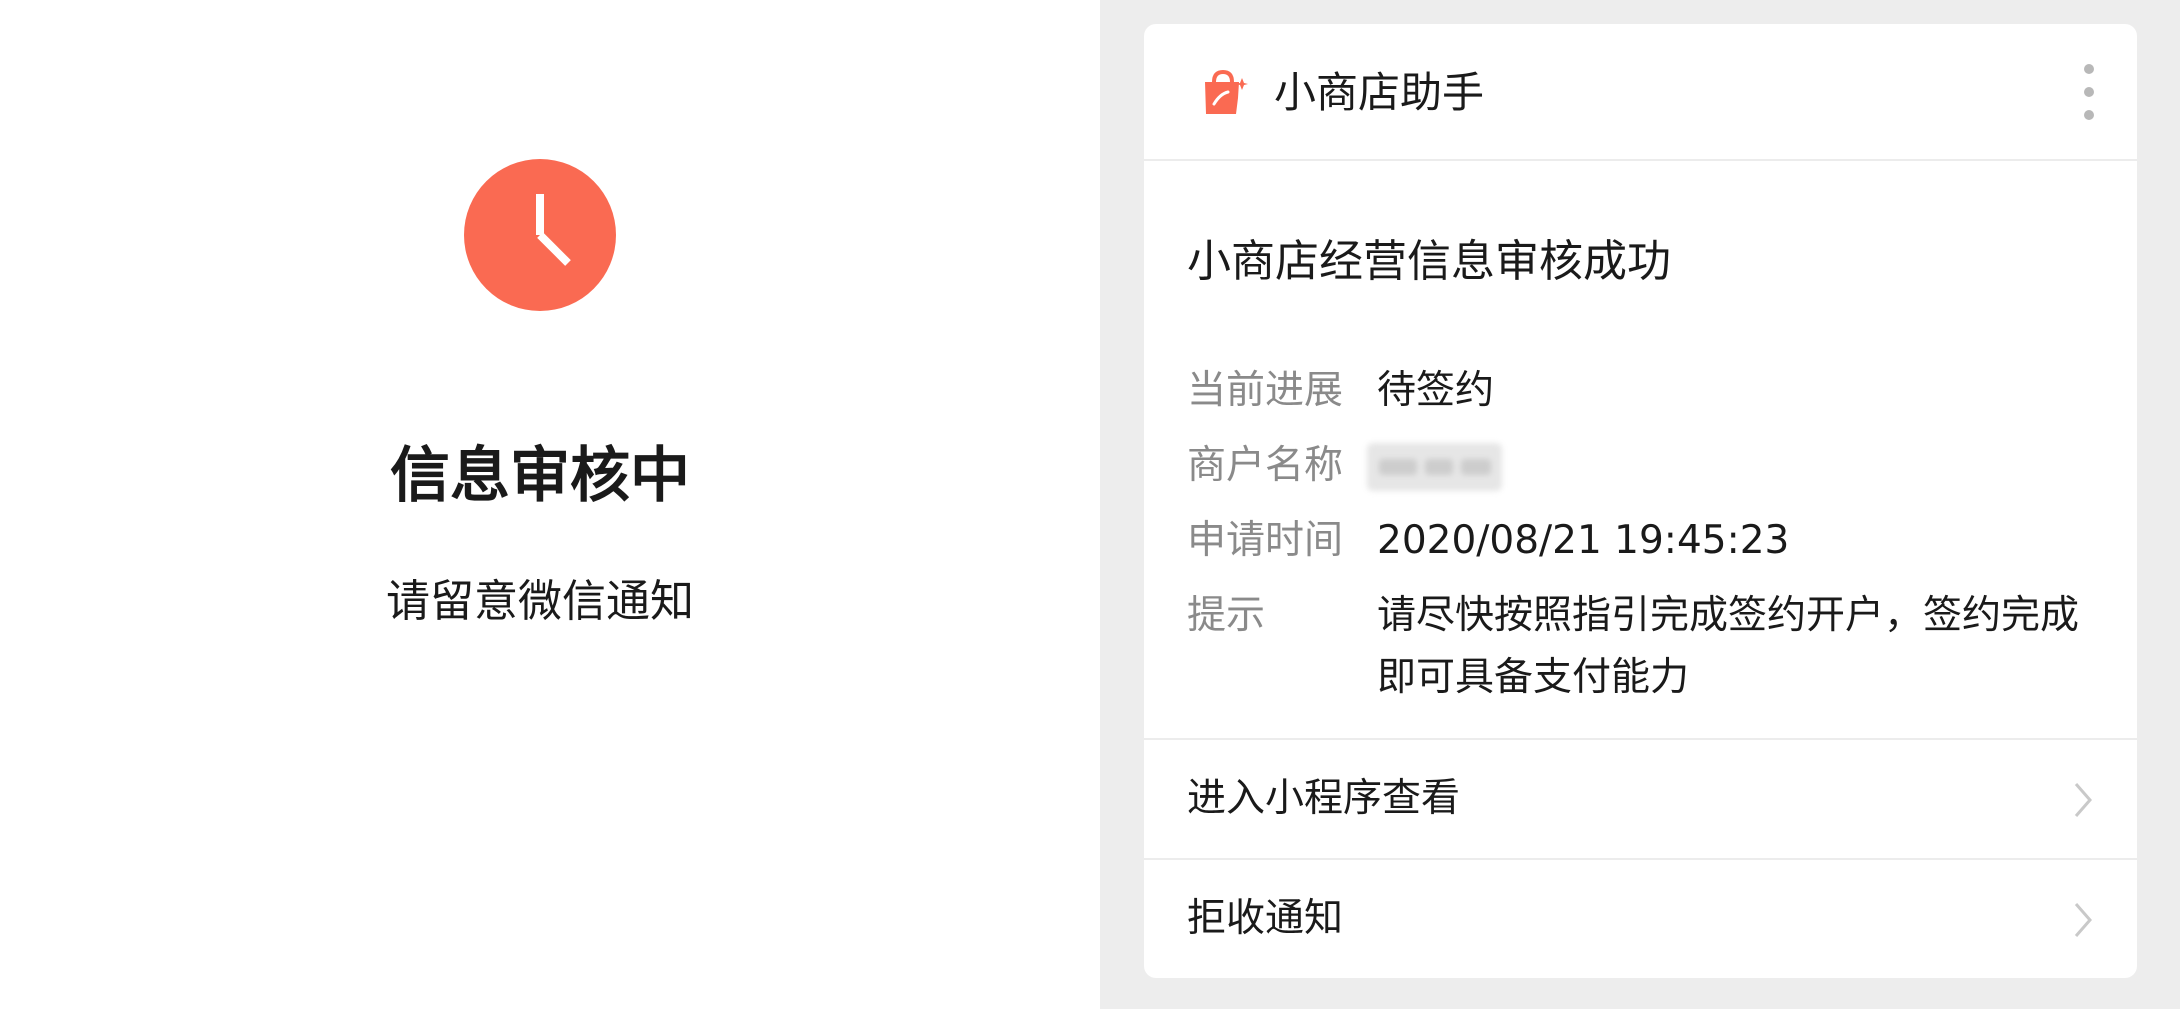  Describe the element at coordinates (1434, 467) in the screenshot. I see `redacted-merchant-name` at that location.